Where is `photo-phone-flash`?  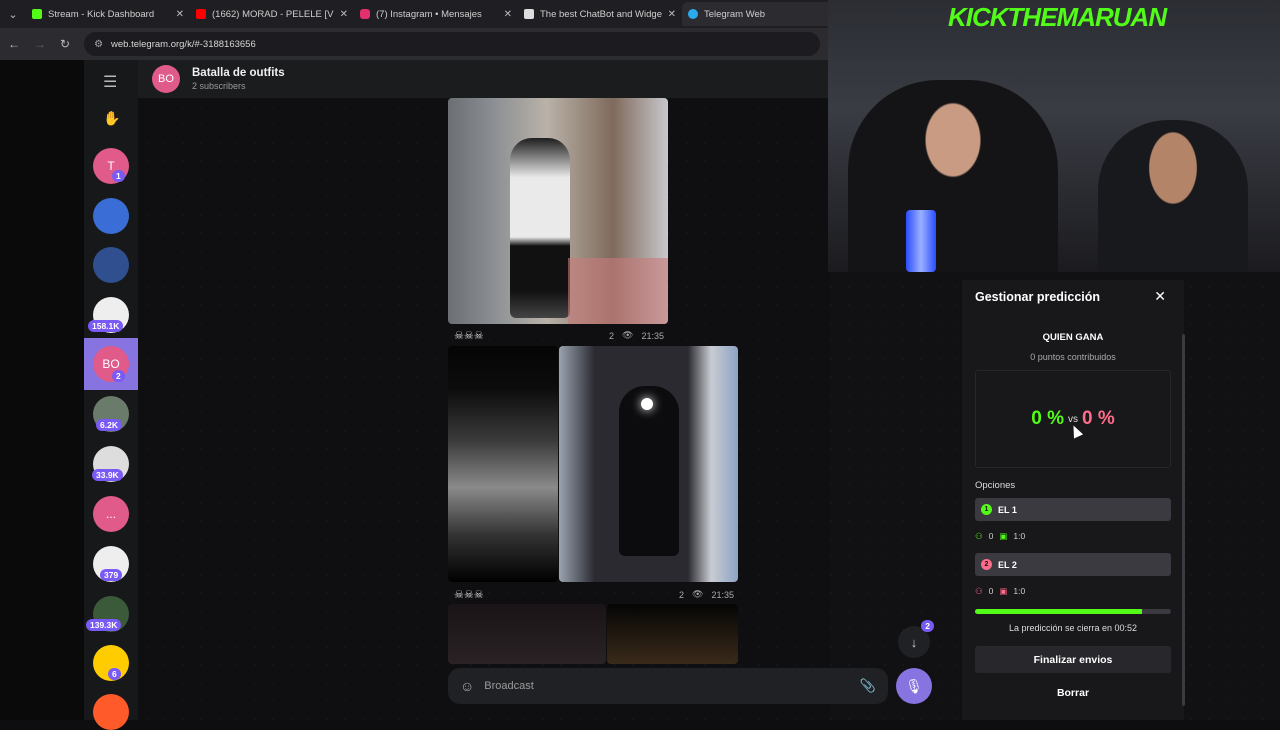
photo-phone-flash is located at coordinates (647, 404).